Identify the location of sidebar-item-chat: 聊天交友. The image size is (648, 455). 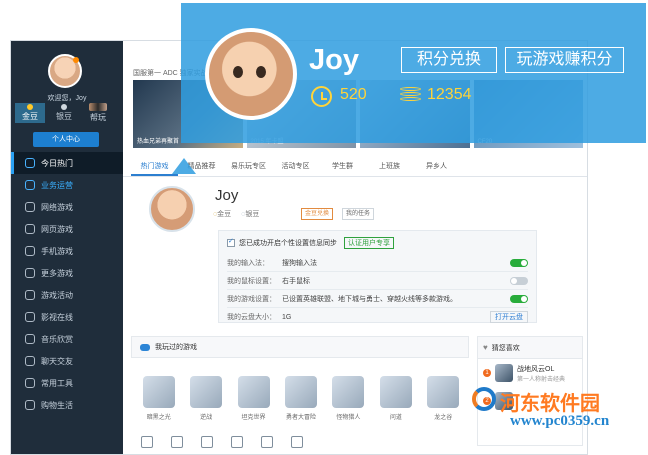
(67, 361).